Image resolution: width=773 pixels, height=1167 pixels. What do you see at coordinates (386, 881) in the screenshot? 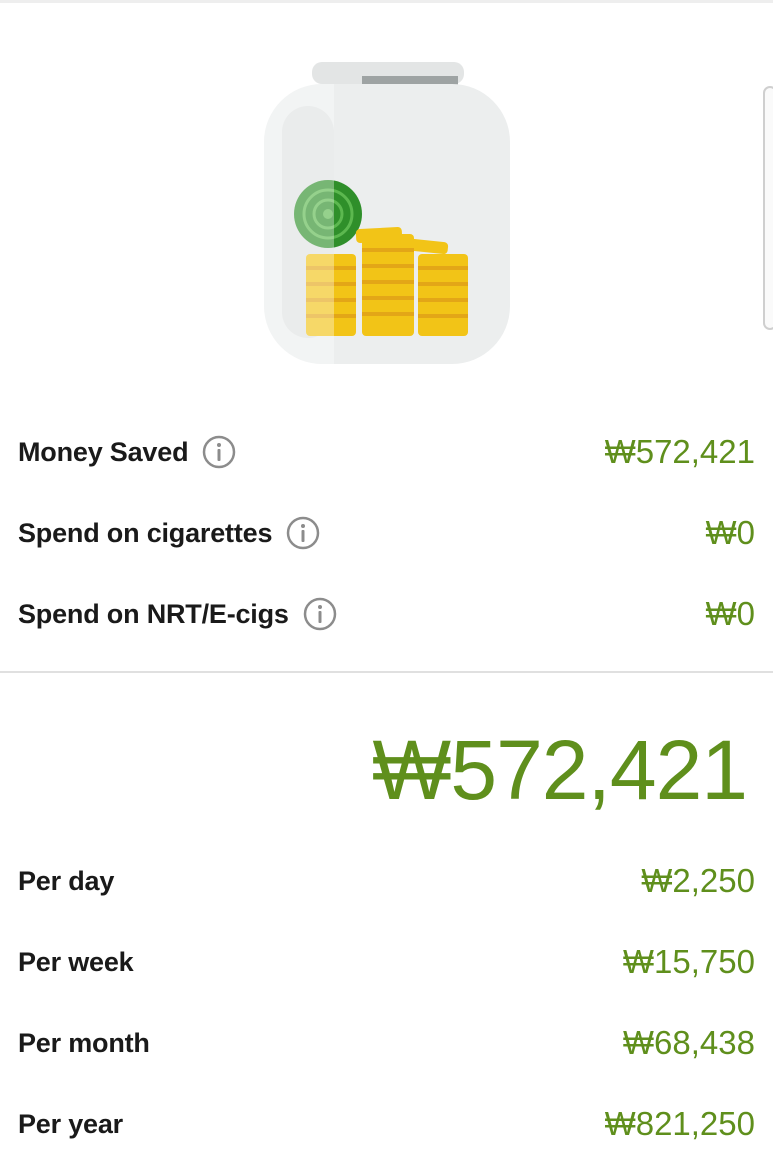
I see `per-day-row: Per day ₩2,250` at bounding box center [386, 881].